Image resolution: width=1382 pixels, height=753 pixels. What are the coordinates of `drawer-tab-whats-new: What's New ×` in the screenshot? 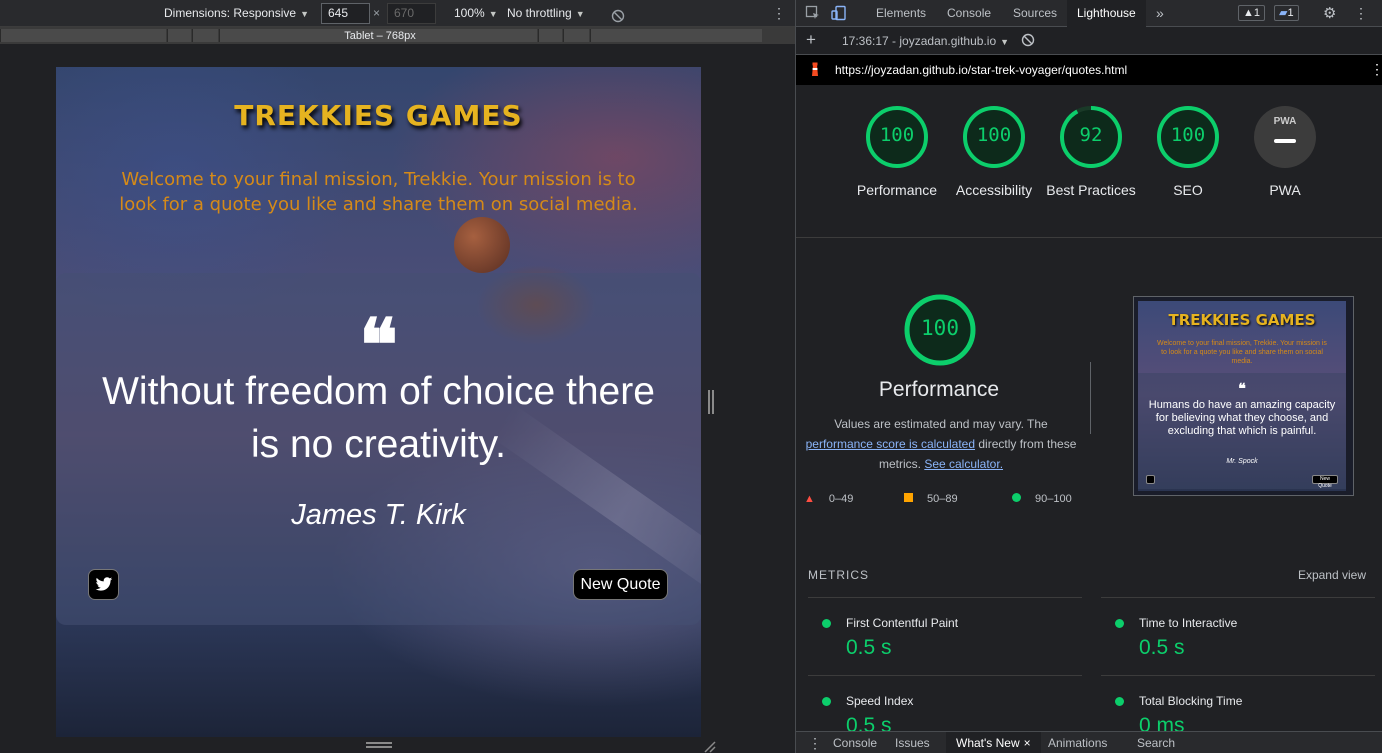 It's located at (993, 742).